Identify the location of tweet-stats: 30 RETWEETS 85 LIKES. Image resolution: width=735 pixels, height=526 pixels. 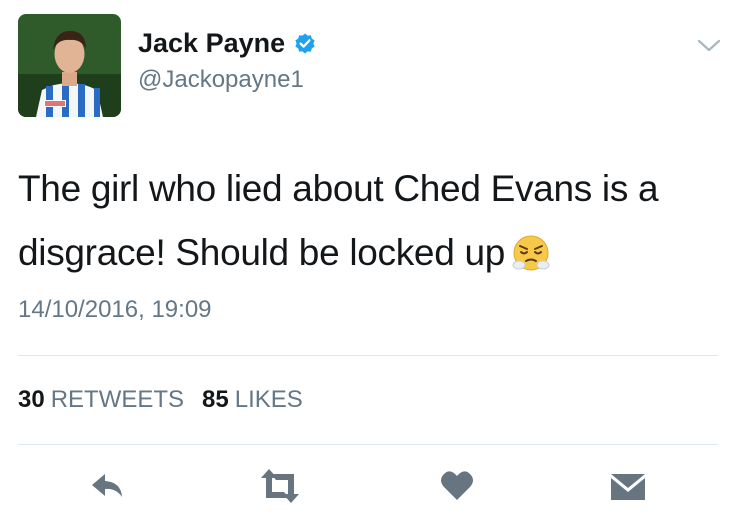
(160, 400).